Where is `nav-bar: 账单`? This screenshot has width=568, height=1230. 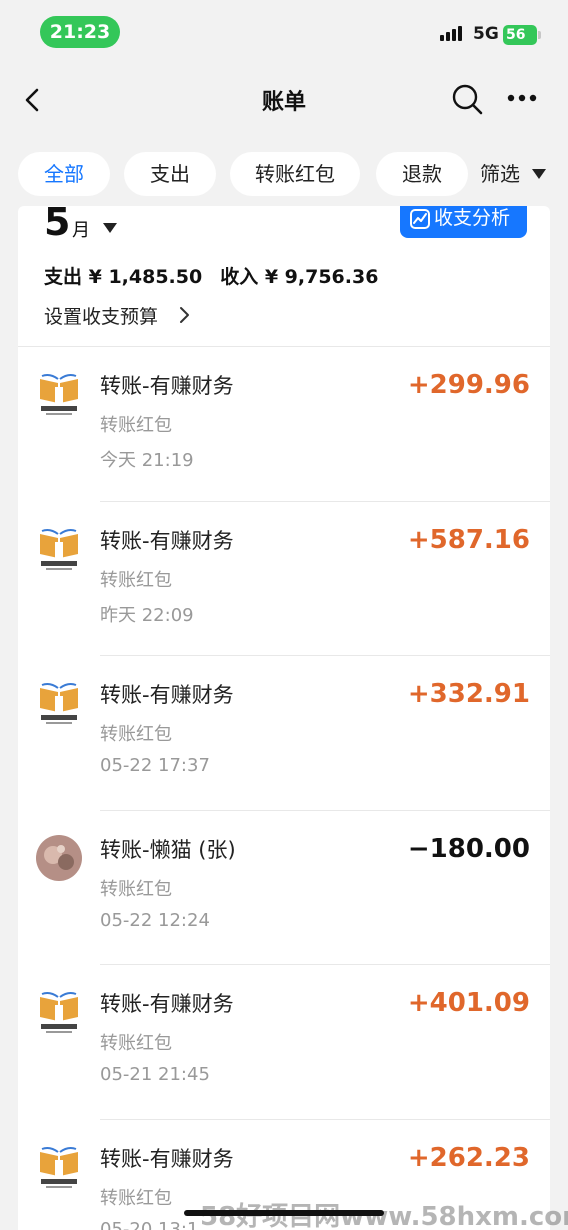 nav-bar: 账单 is located at coordinates (284, 100).